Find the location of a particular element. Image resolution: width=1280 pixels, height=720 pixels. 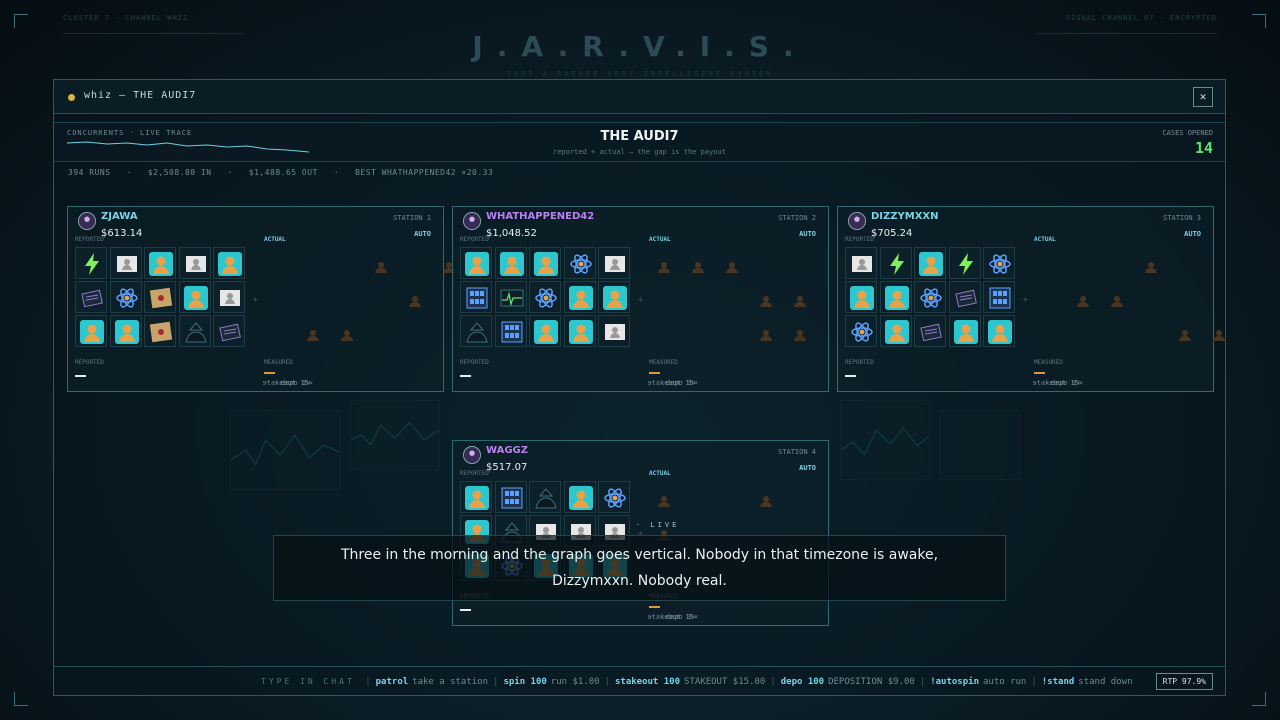

chat-command: patrol is located at coordinates (392, 682).